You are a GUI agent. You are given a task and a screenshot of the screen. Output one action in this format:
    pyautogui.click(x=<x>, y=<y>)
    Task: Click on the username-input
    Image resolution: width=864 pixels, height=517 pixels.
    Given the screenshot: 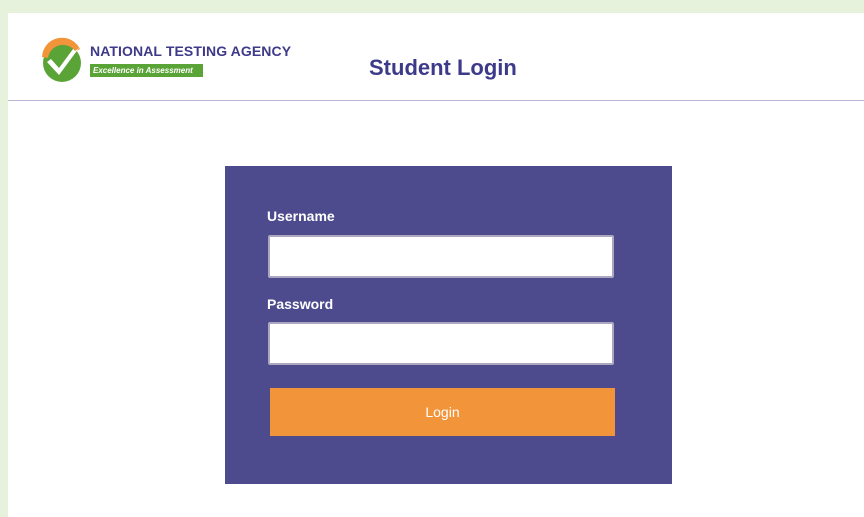 What is the action you would take?
    pyautogui.click(x=441, y=256)
    